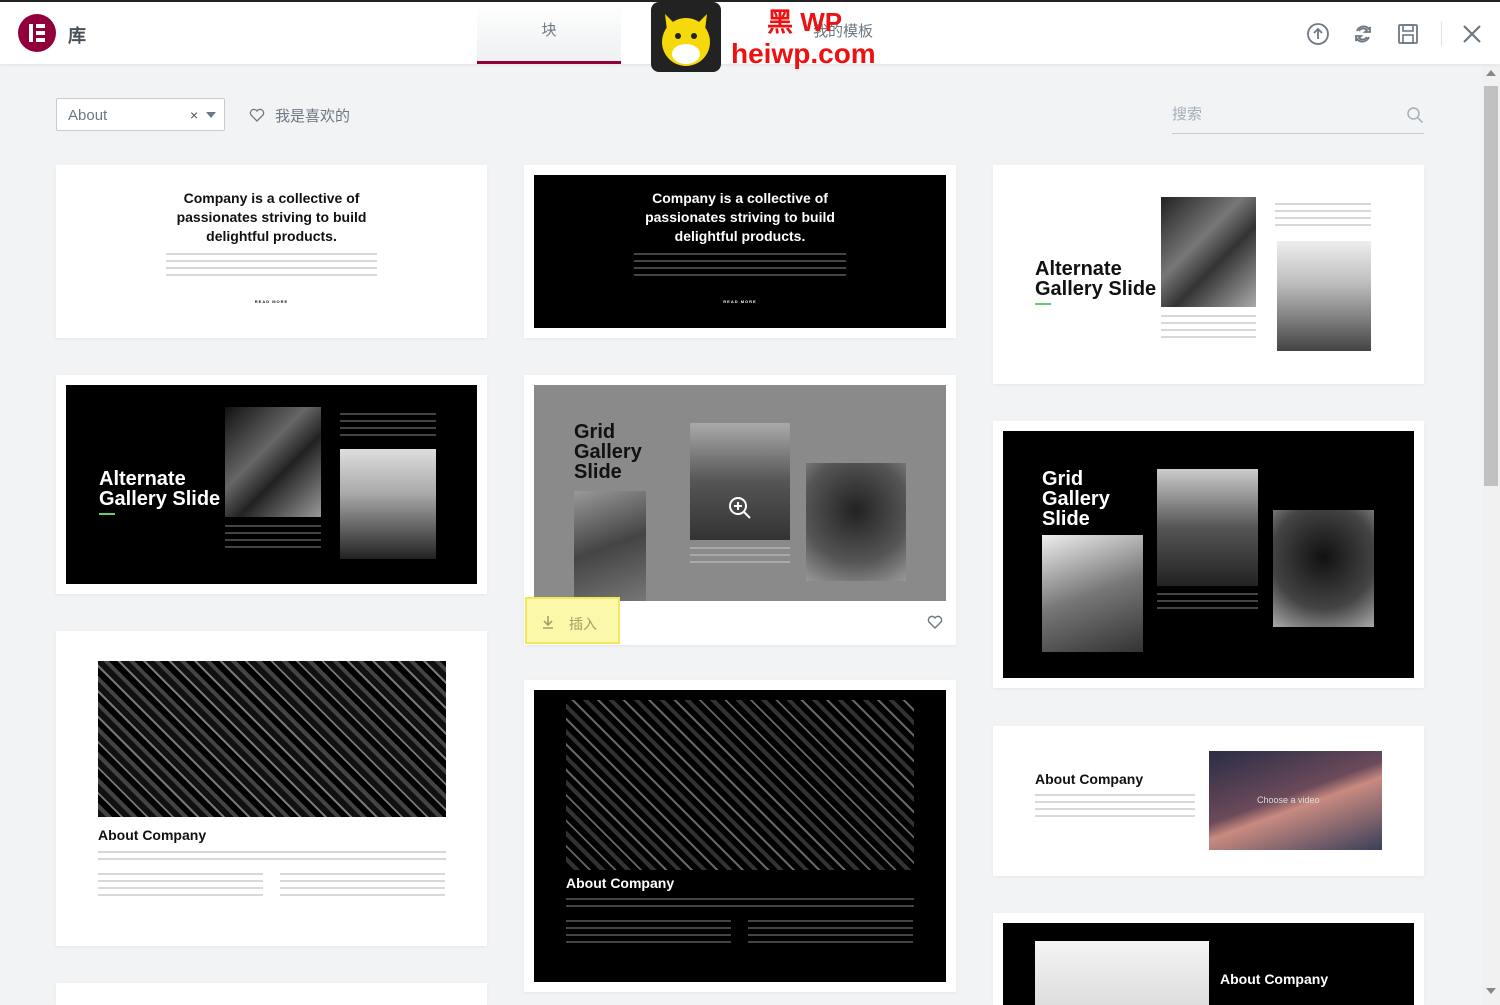  What do you see at coordinates (1415, 115) in the screenshot?
I see `search-icon` at bounding box center [1415, 115].